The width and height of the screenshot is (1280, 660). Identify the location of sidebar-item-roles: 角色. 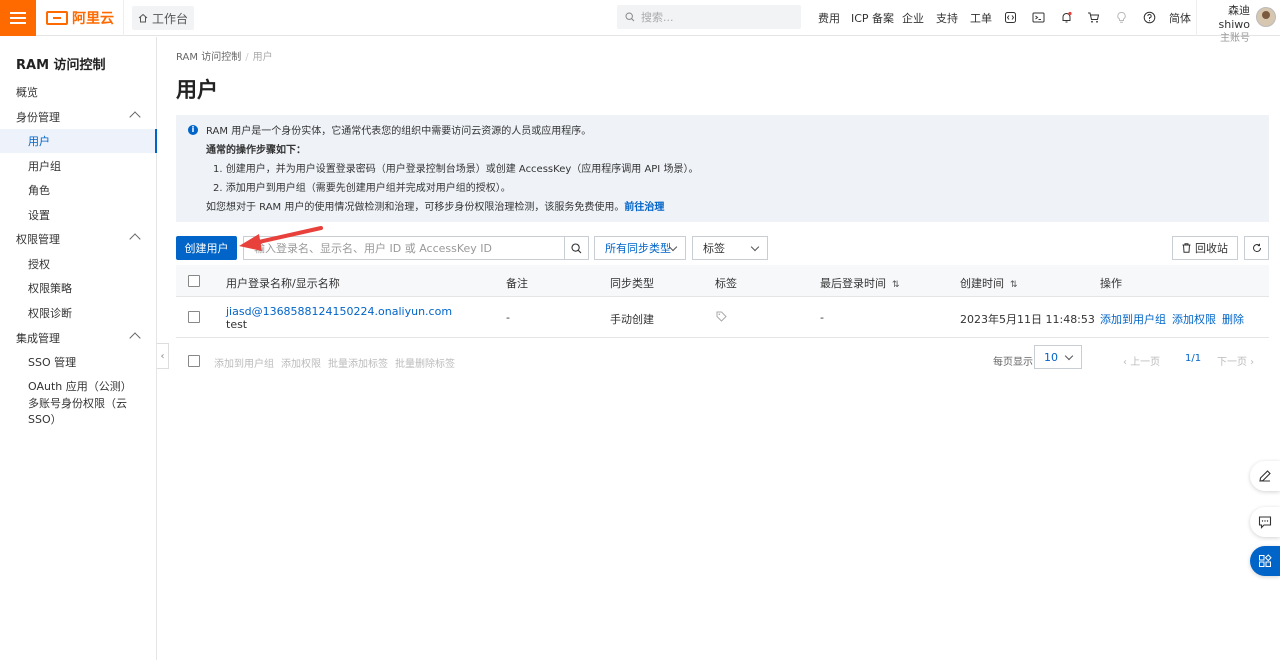
(78, 190).